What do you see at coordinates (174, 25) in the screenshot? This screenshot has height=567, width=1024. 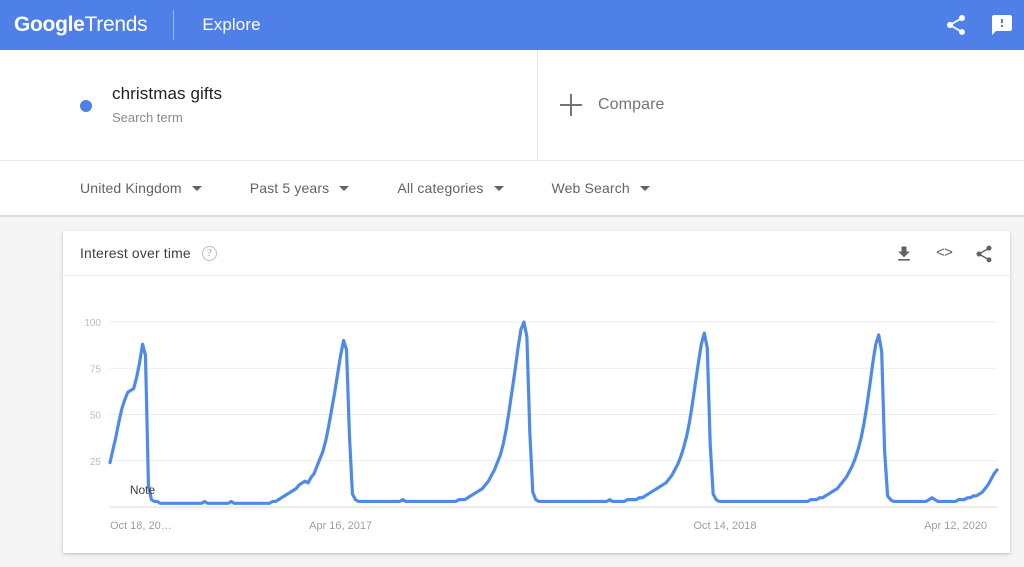 I see `appbar-divider` at bounding box center [174, 25].